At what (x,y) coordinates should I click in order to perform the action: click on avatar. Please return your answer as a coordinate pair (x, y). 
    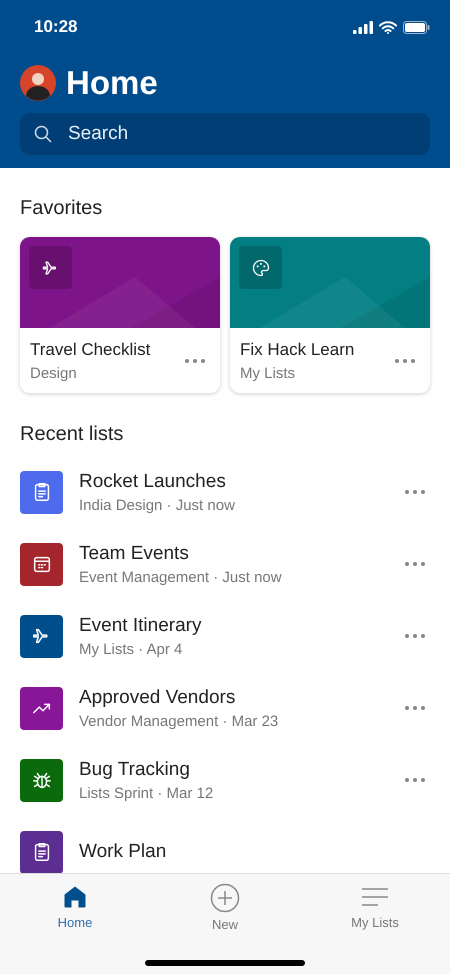
    Looking at the image, I should click on (38, 83).